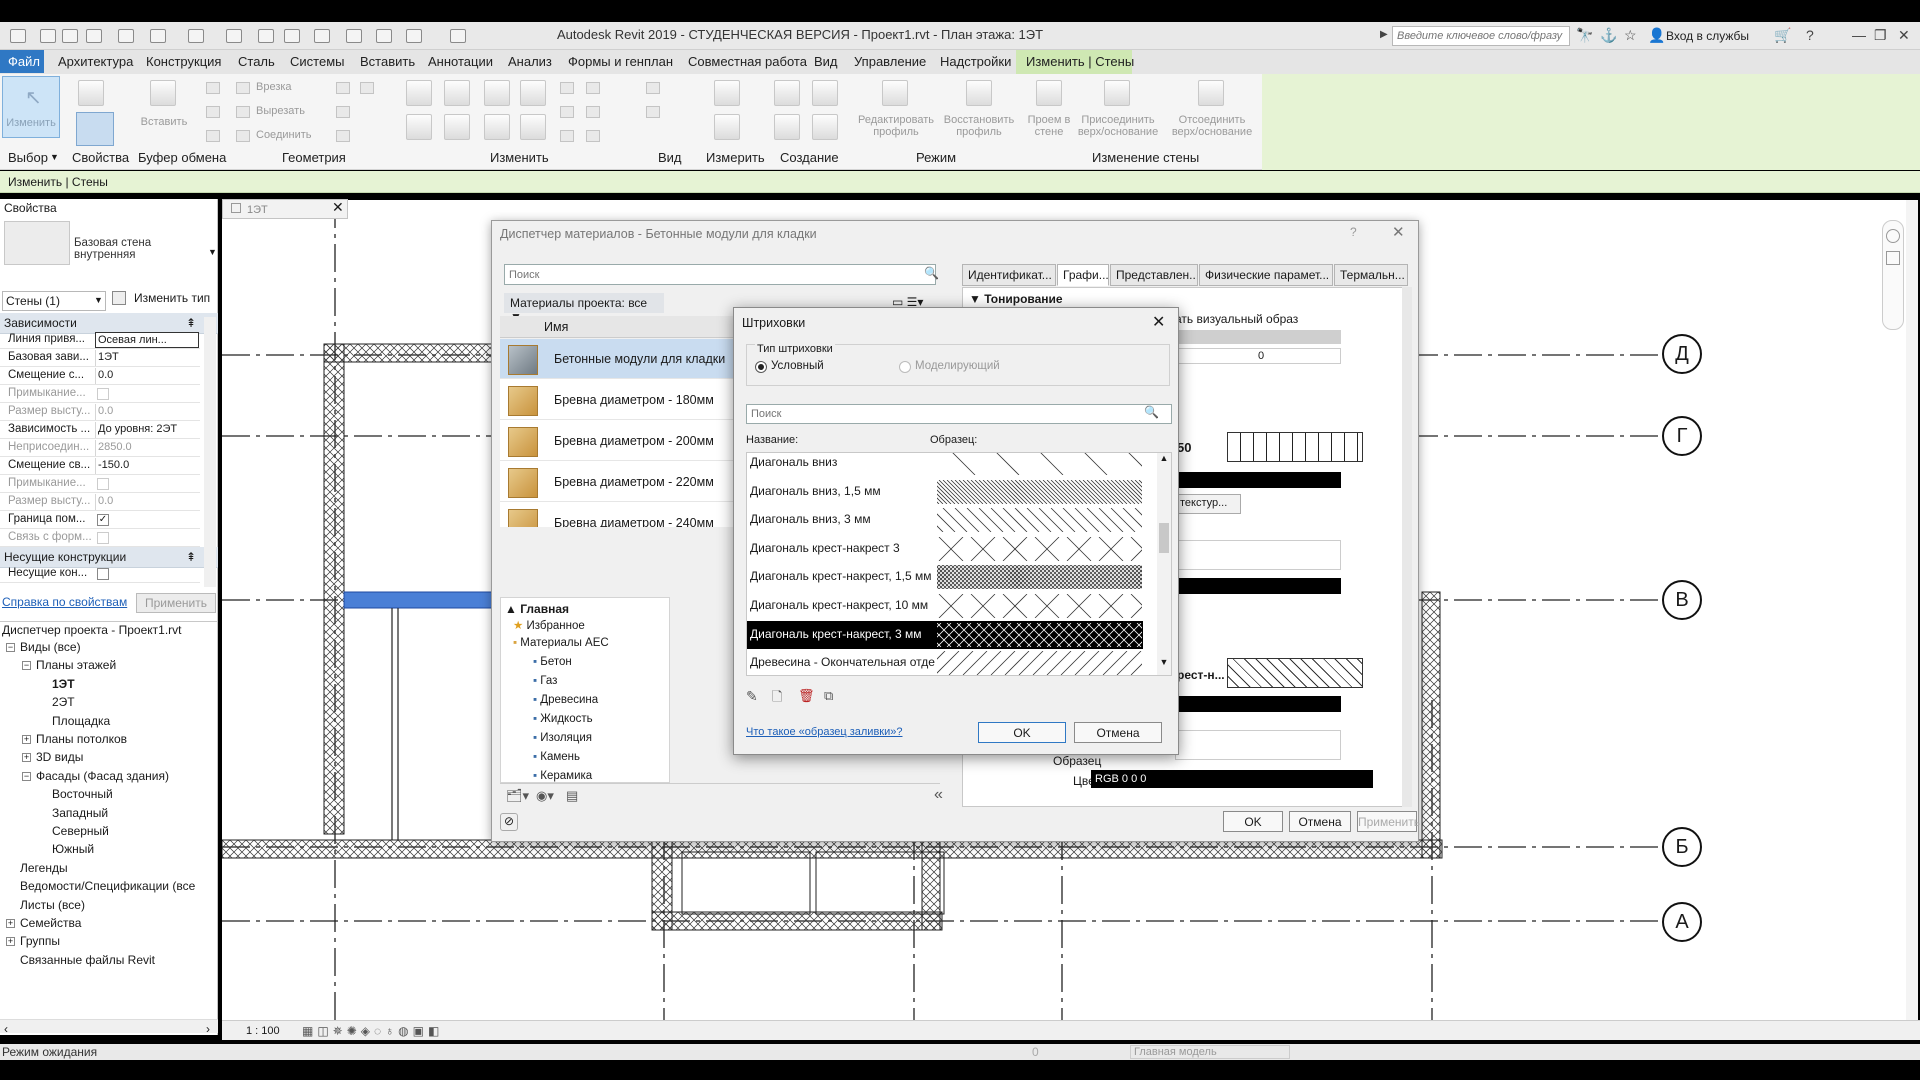  What do you see at coordinates (777, 699) in the screenshot?
I see `new-pattern-icon: 🗋` at bounding box center [777, 699].